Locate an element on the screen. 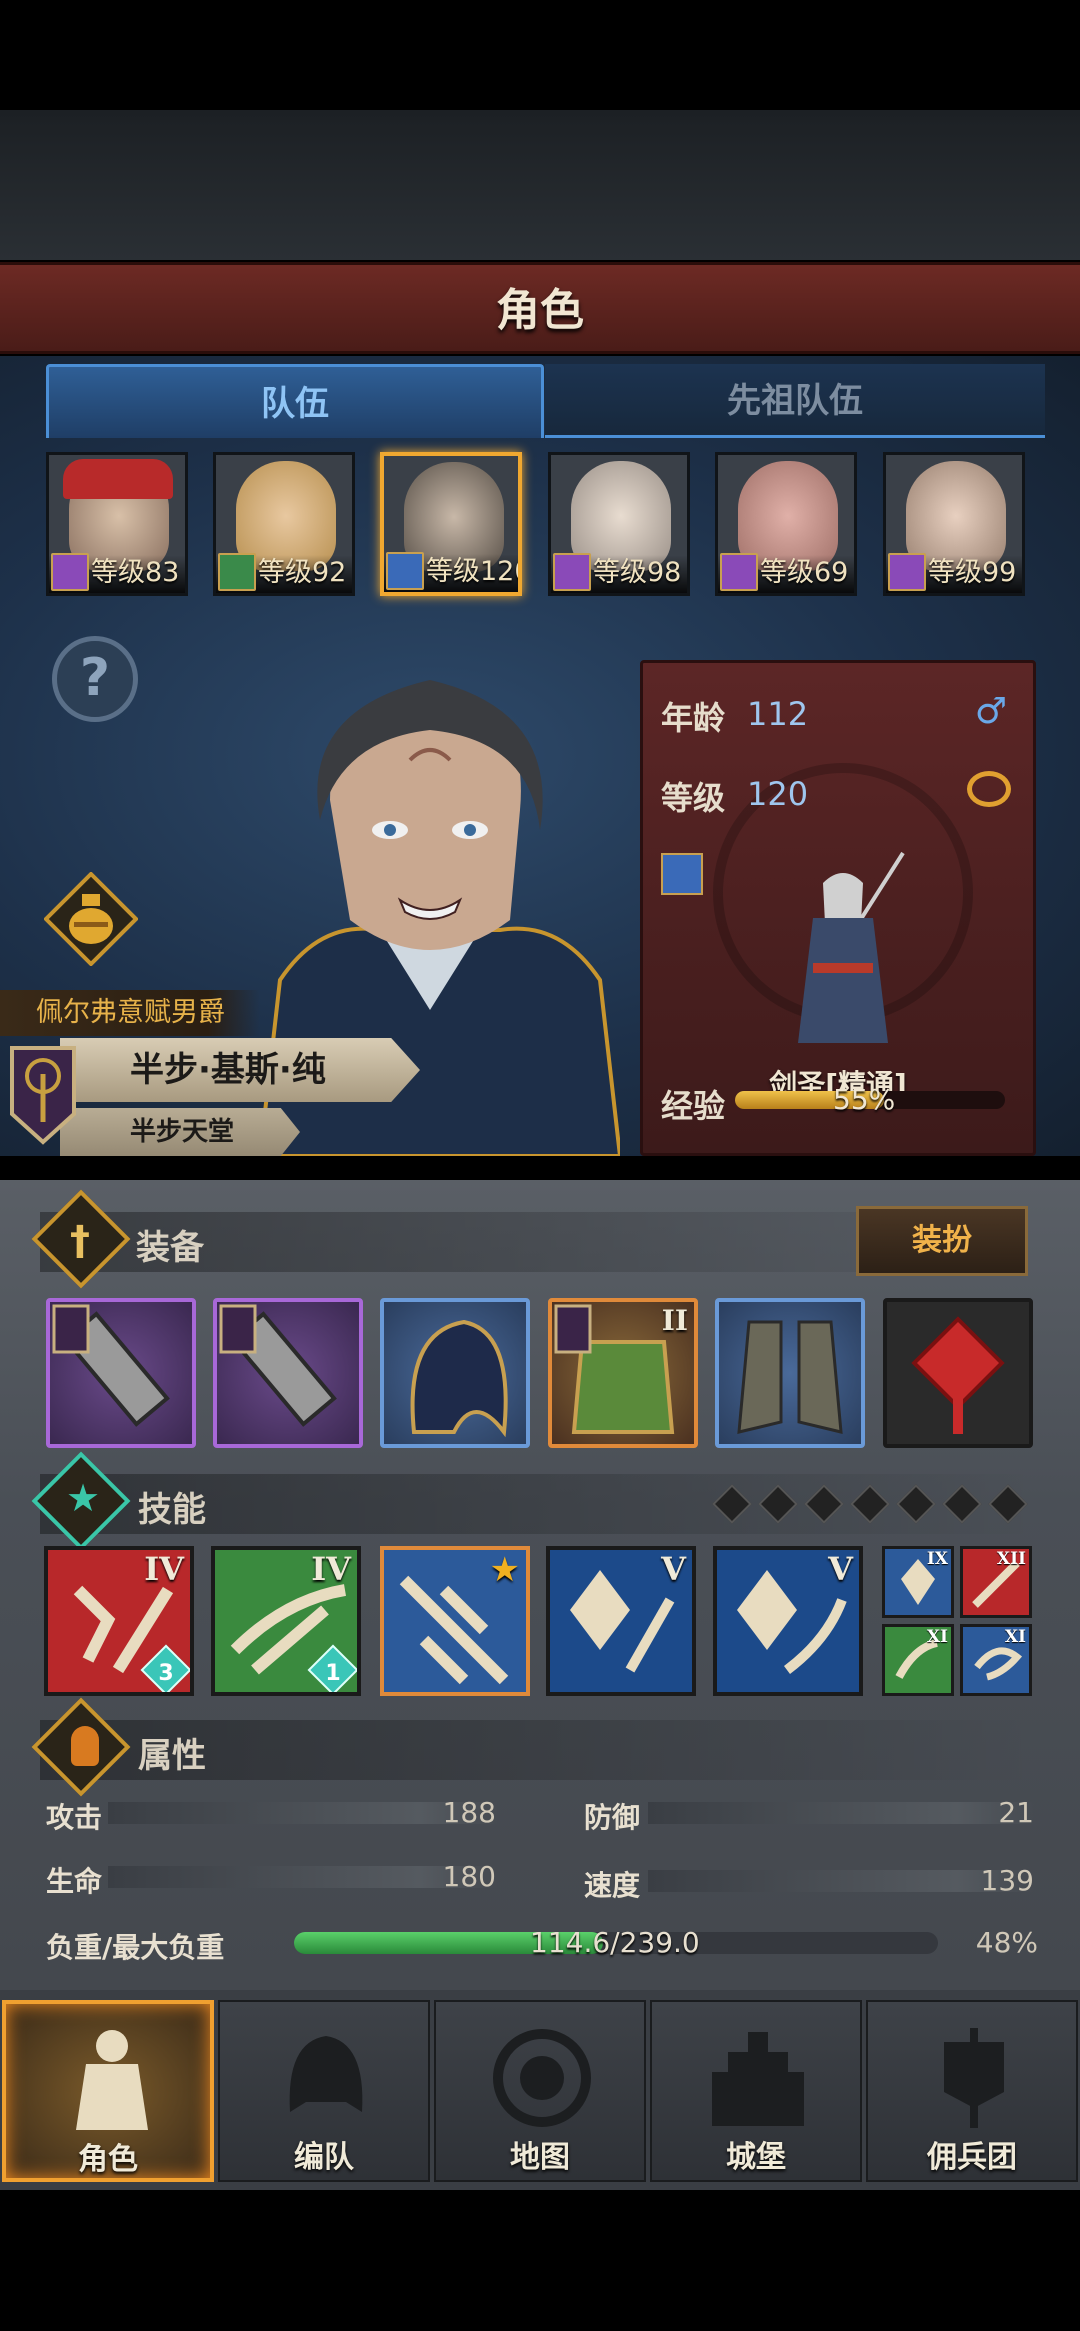 This screenshot has height=2331, width=1080. castle-icon is located at coordinates (758, 2079).